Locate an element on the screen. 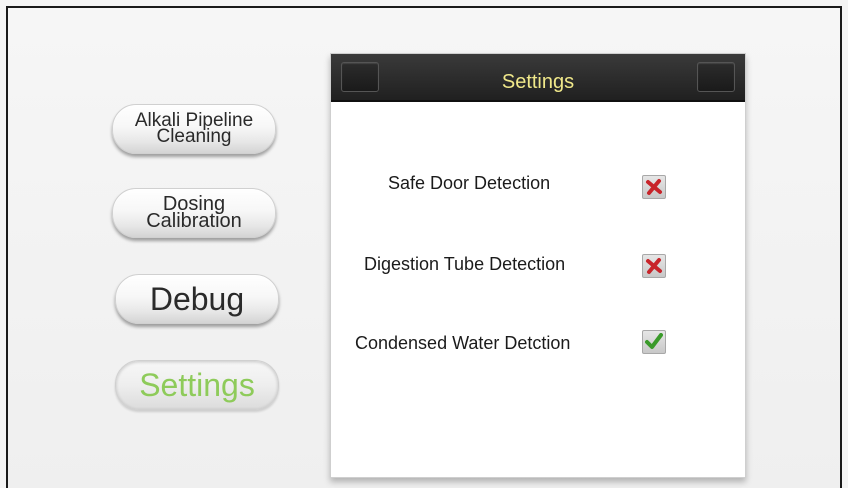  settings-nav-label: Settings is located at coordinates (197, 384).